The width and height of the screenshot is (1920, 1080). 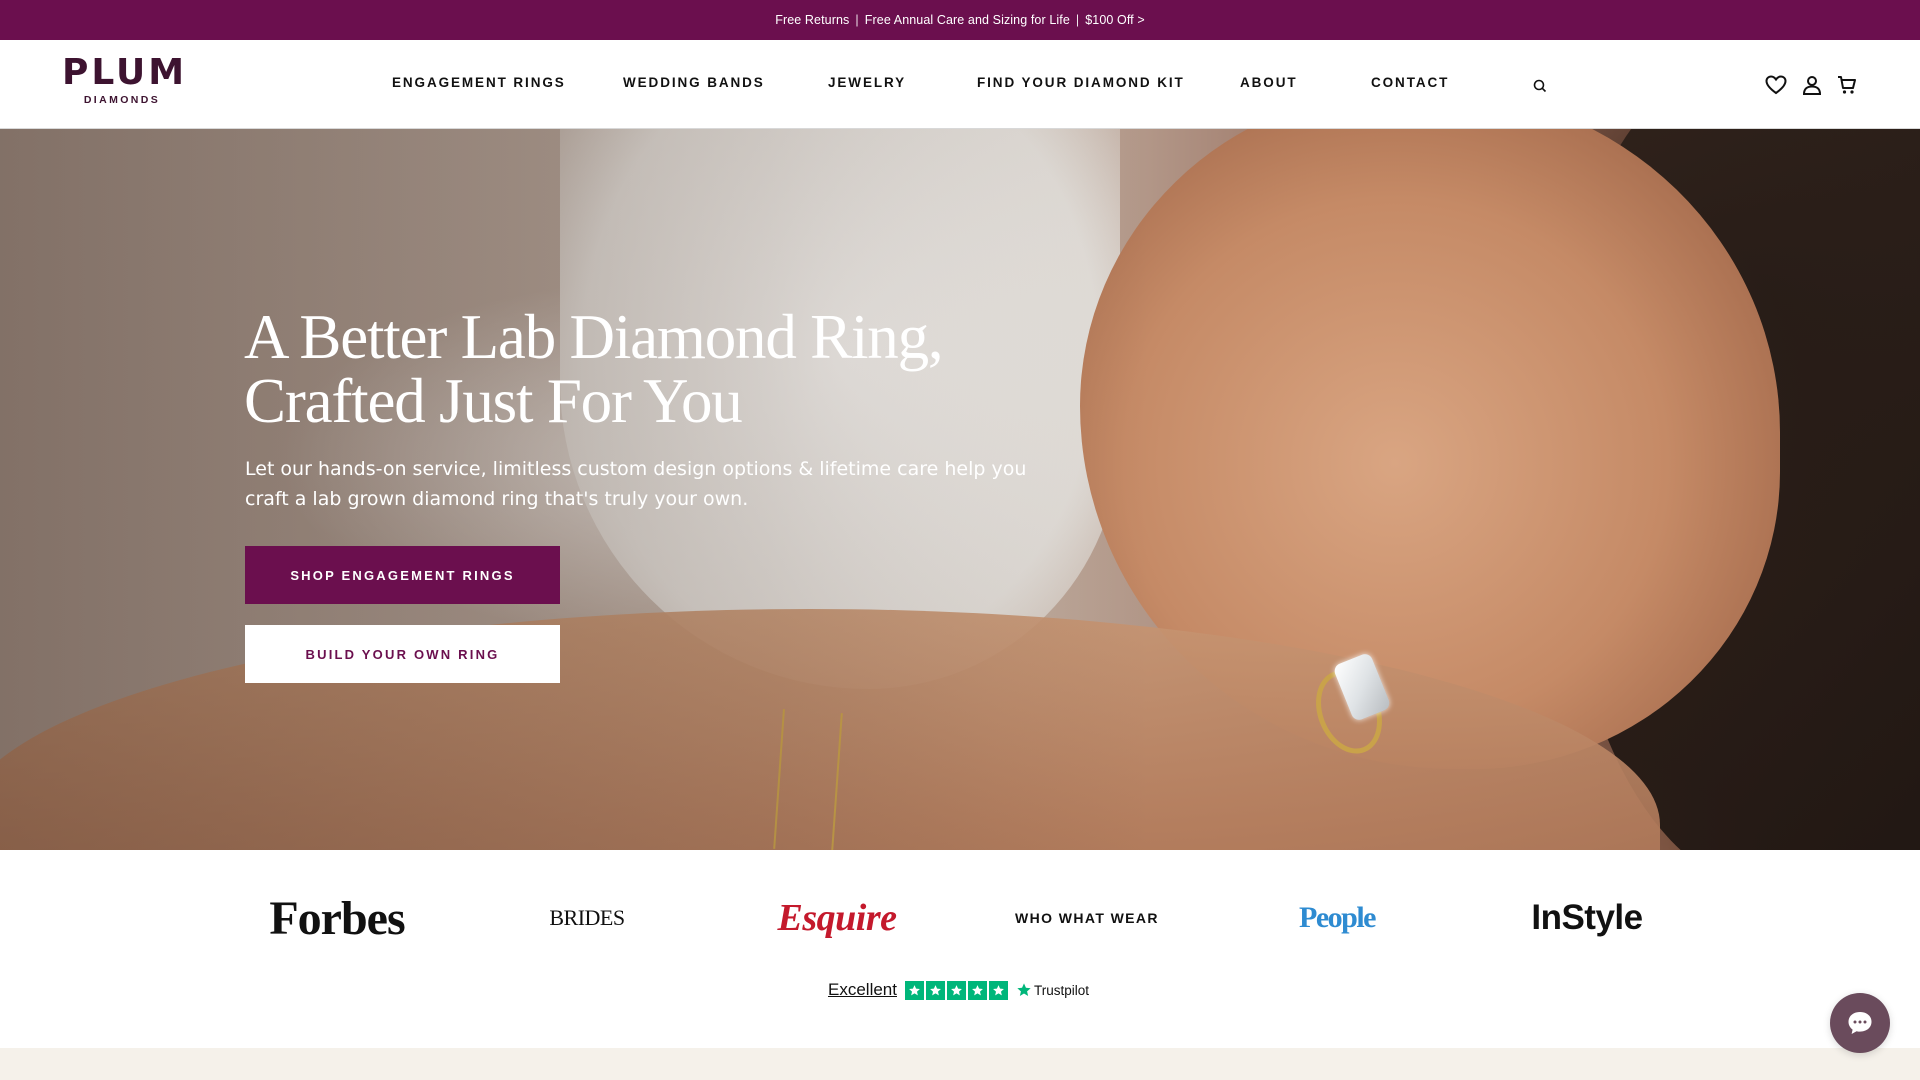 I want to click on next-section-band, so click(x=960, y=1064).